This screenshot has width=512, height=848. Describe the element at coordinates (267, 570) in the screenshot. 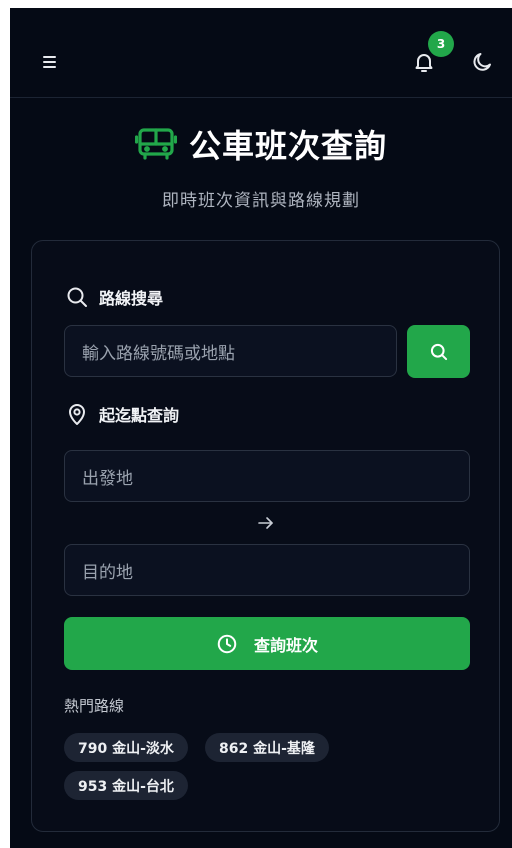

I see `destination-input: 目的地` at that location.